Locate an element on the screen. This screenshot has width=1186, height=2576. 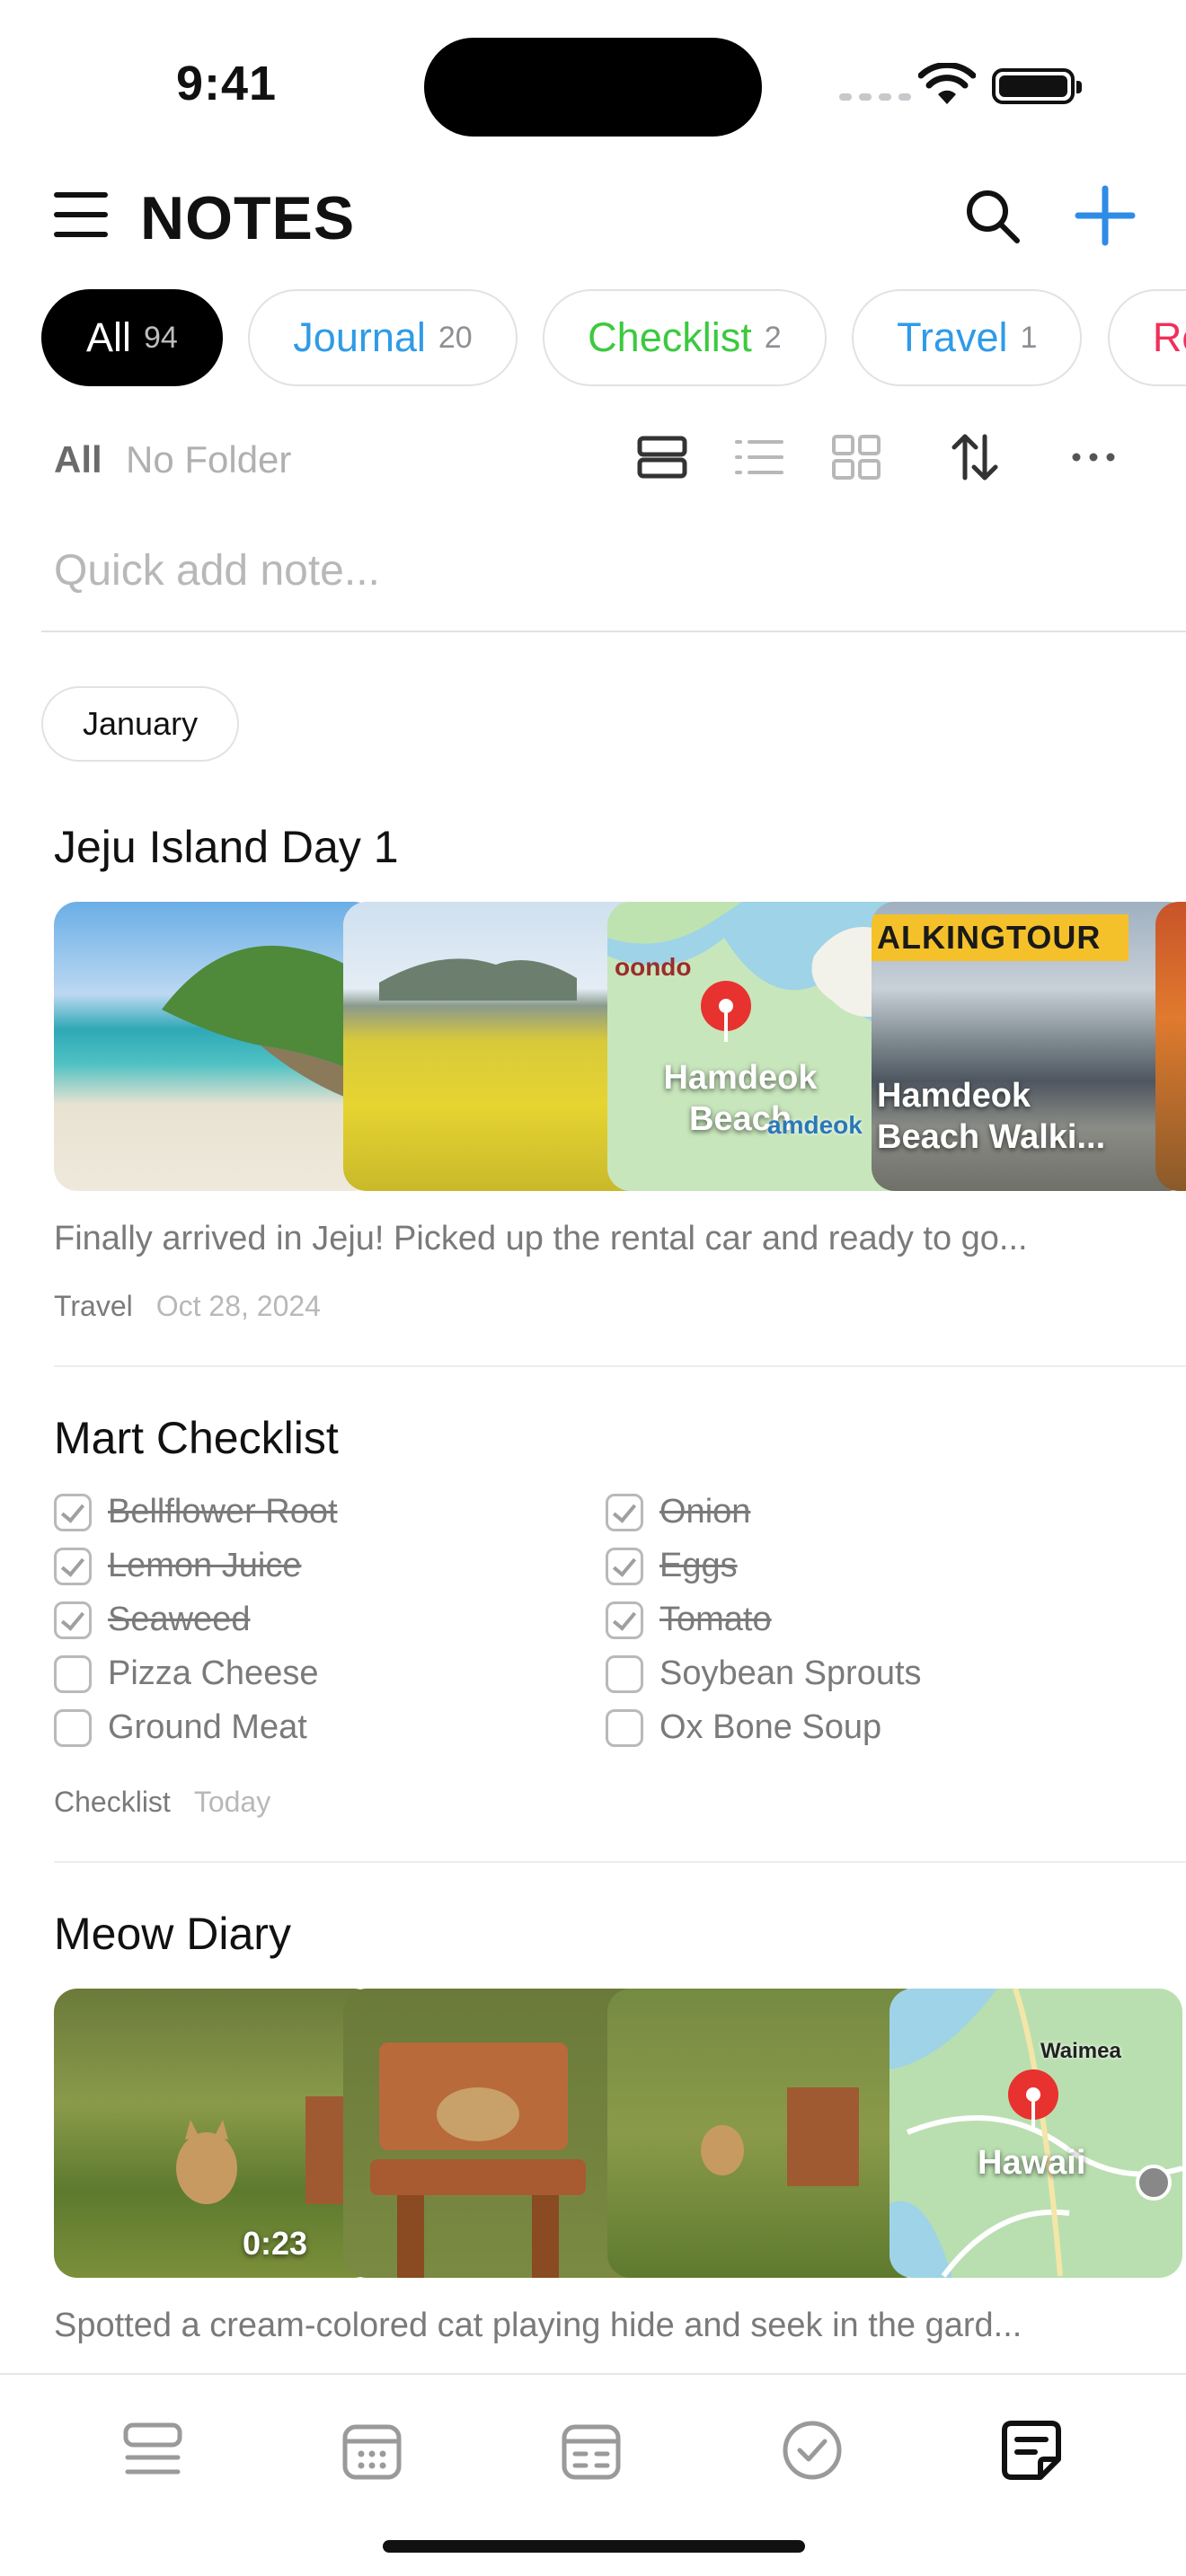
checklist-item-label: Tomato is located at coordinates (715, 1619).